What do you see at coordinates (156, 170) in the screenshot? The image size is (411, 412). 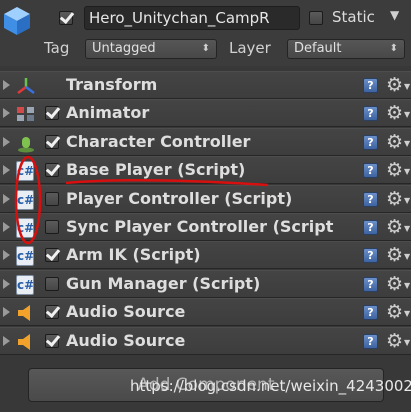 I see `component-title: Base Player (Script)` at bounding box center [156, 170].